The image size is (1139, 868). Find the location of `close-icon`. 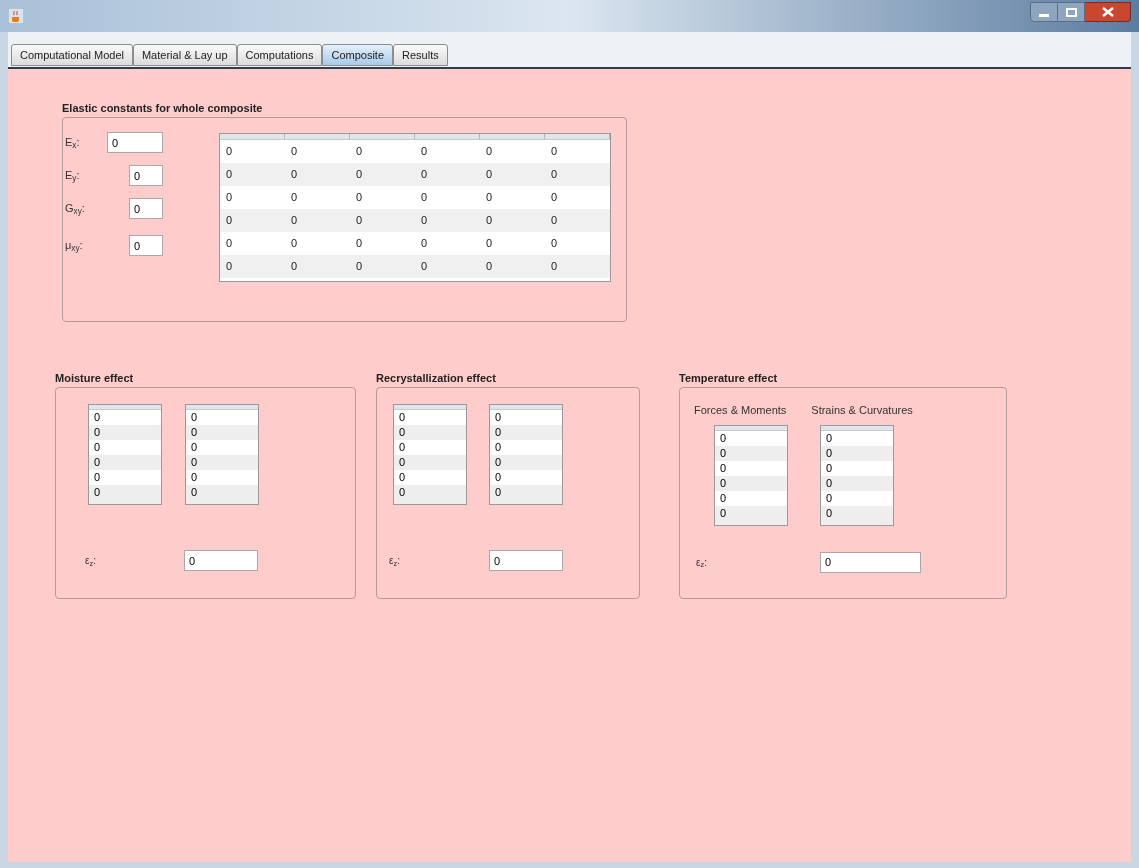

close-icon is located at coordinates (1107, 12).